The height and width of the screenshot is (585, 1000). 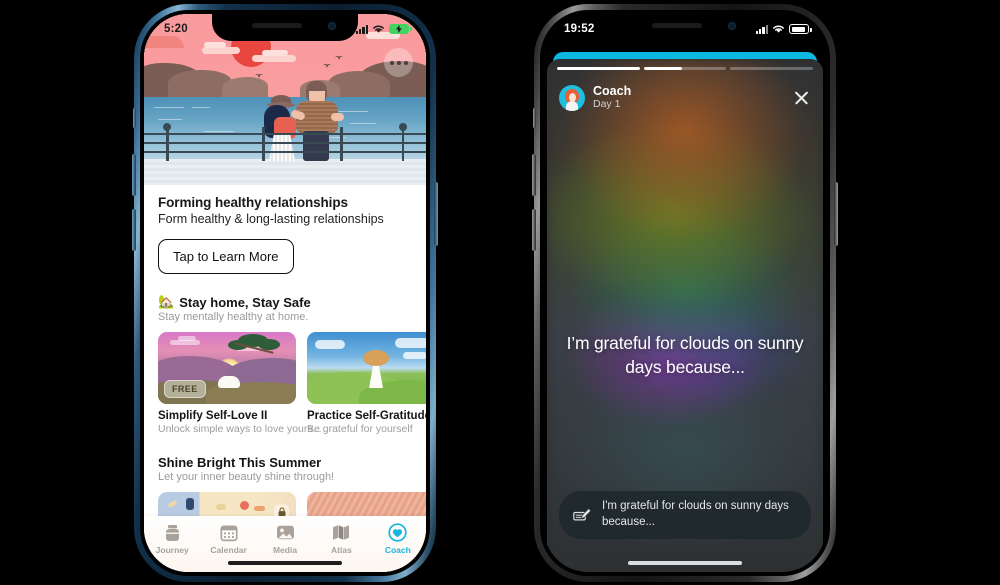 I want to click on photo-icon, so click(x=285, y=532).